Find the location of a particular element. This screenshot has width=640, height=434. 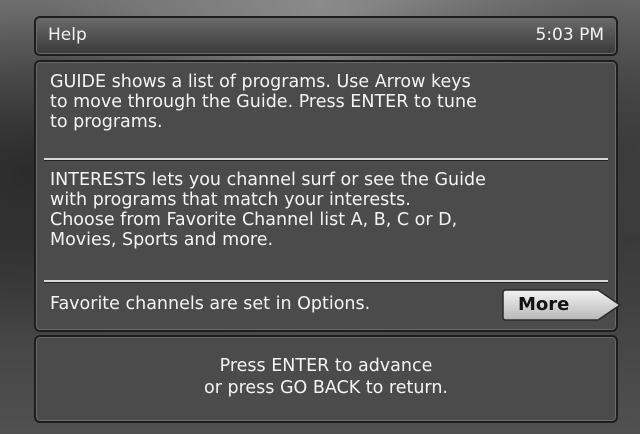

help-header-bar: Help 5:03 PM is located at coordinates (326, 36).